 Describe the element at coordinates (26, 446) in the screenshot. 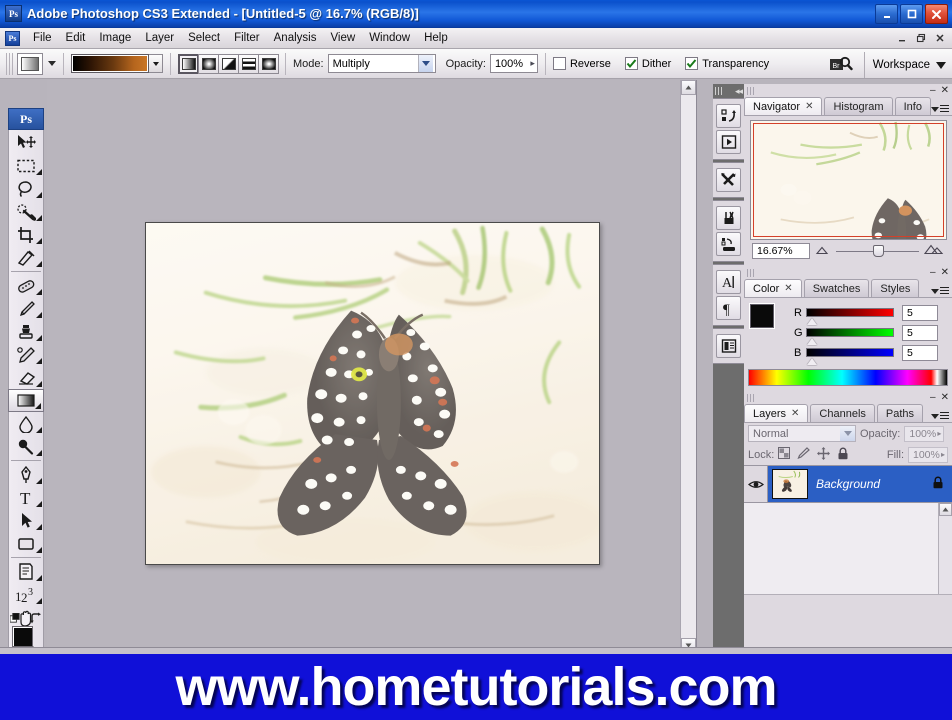

I see `dodge-tool` at that location.